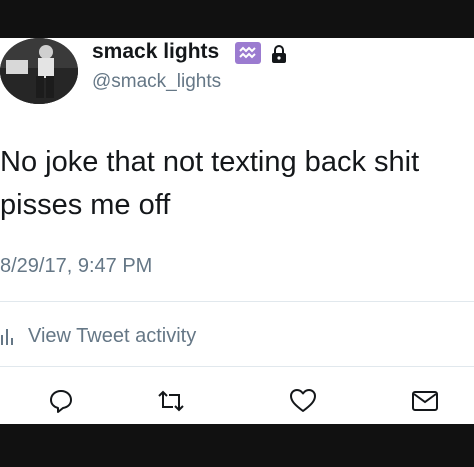  What do you see at coordinates (39, 71) in the screenshot?
I see `avatar` at bounding box center [39, 71].